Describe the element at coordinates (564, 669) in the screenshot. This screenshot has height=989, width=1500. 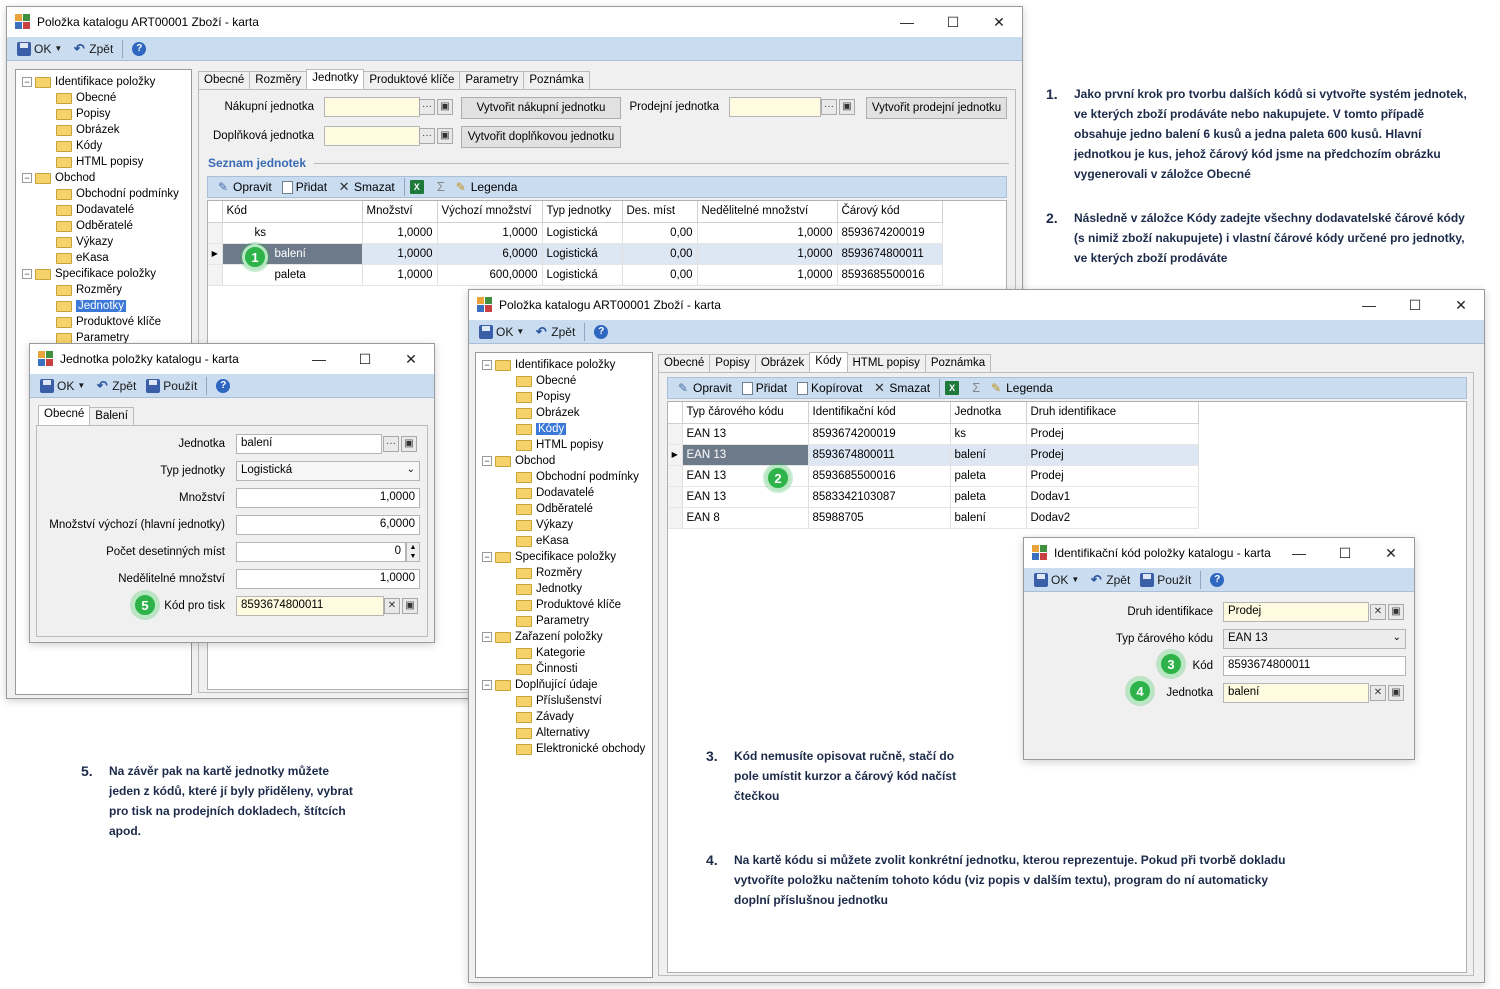
I see `tree-item: Činnosti` at that location.